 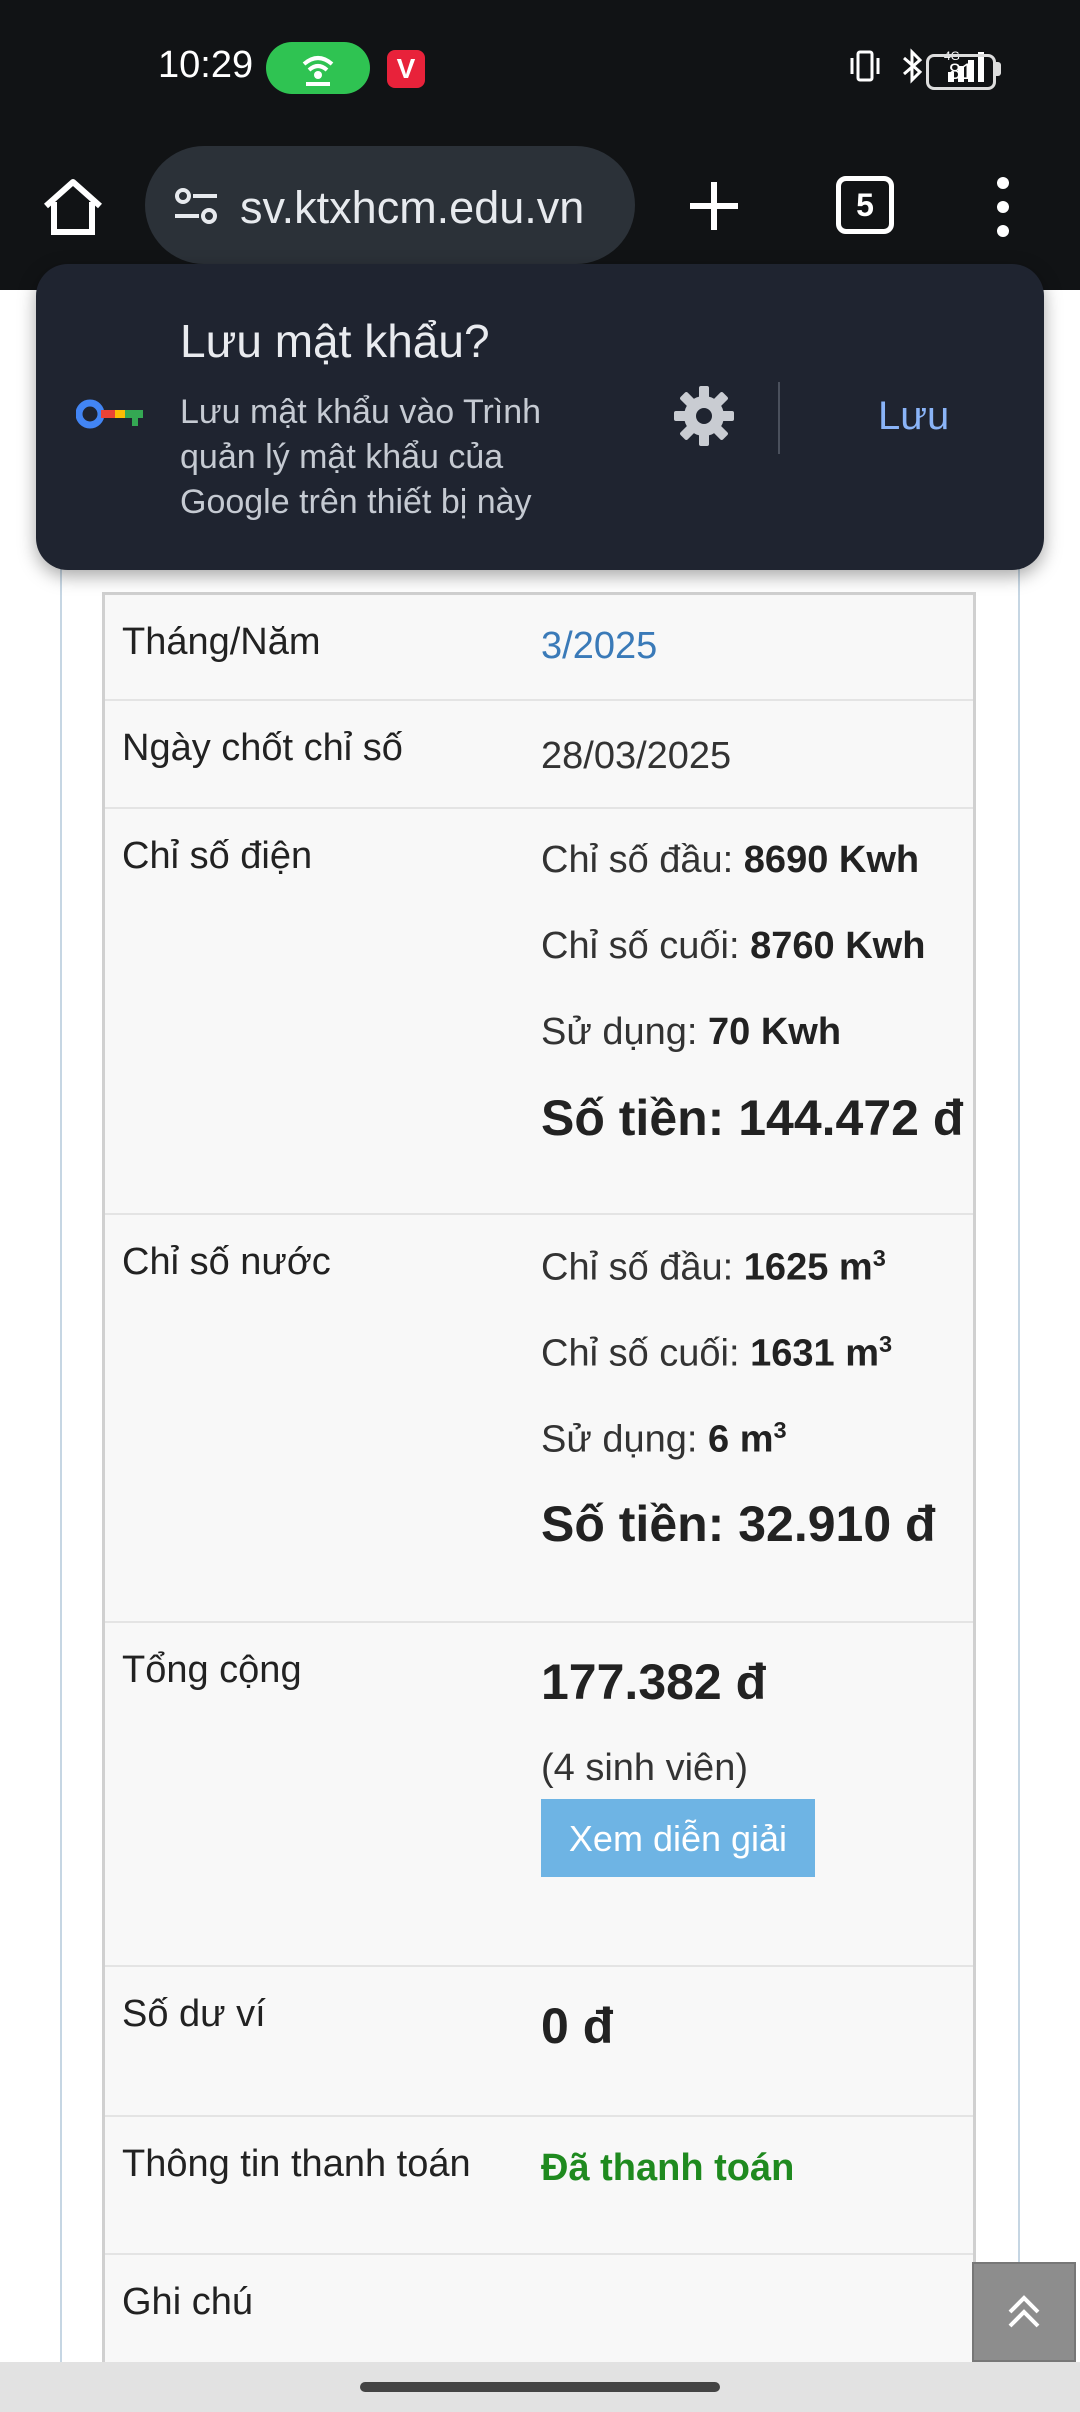 I want to click on battery-tip, so click(x=998, y=69).